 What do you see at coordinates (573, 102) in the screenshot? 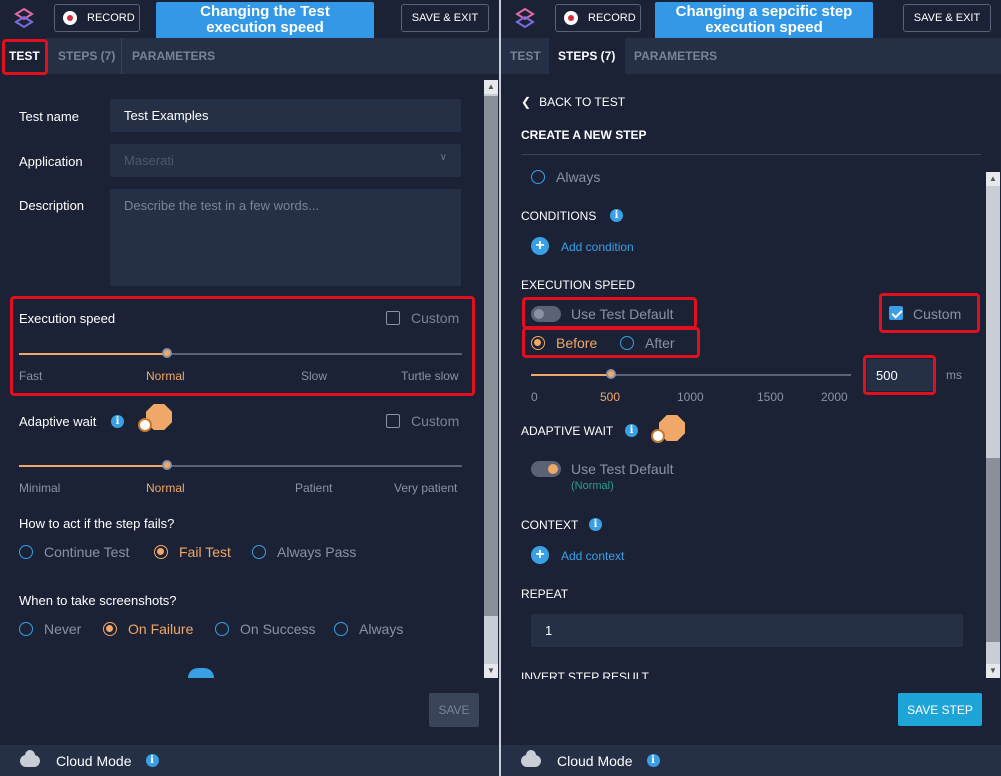
I see `back-to-test-link: ❮ BACK TO TEST` at bounding box center [573, 102].